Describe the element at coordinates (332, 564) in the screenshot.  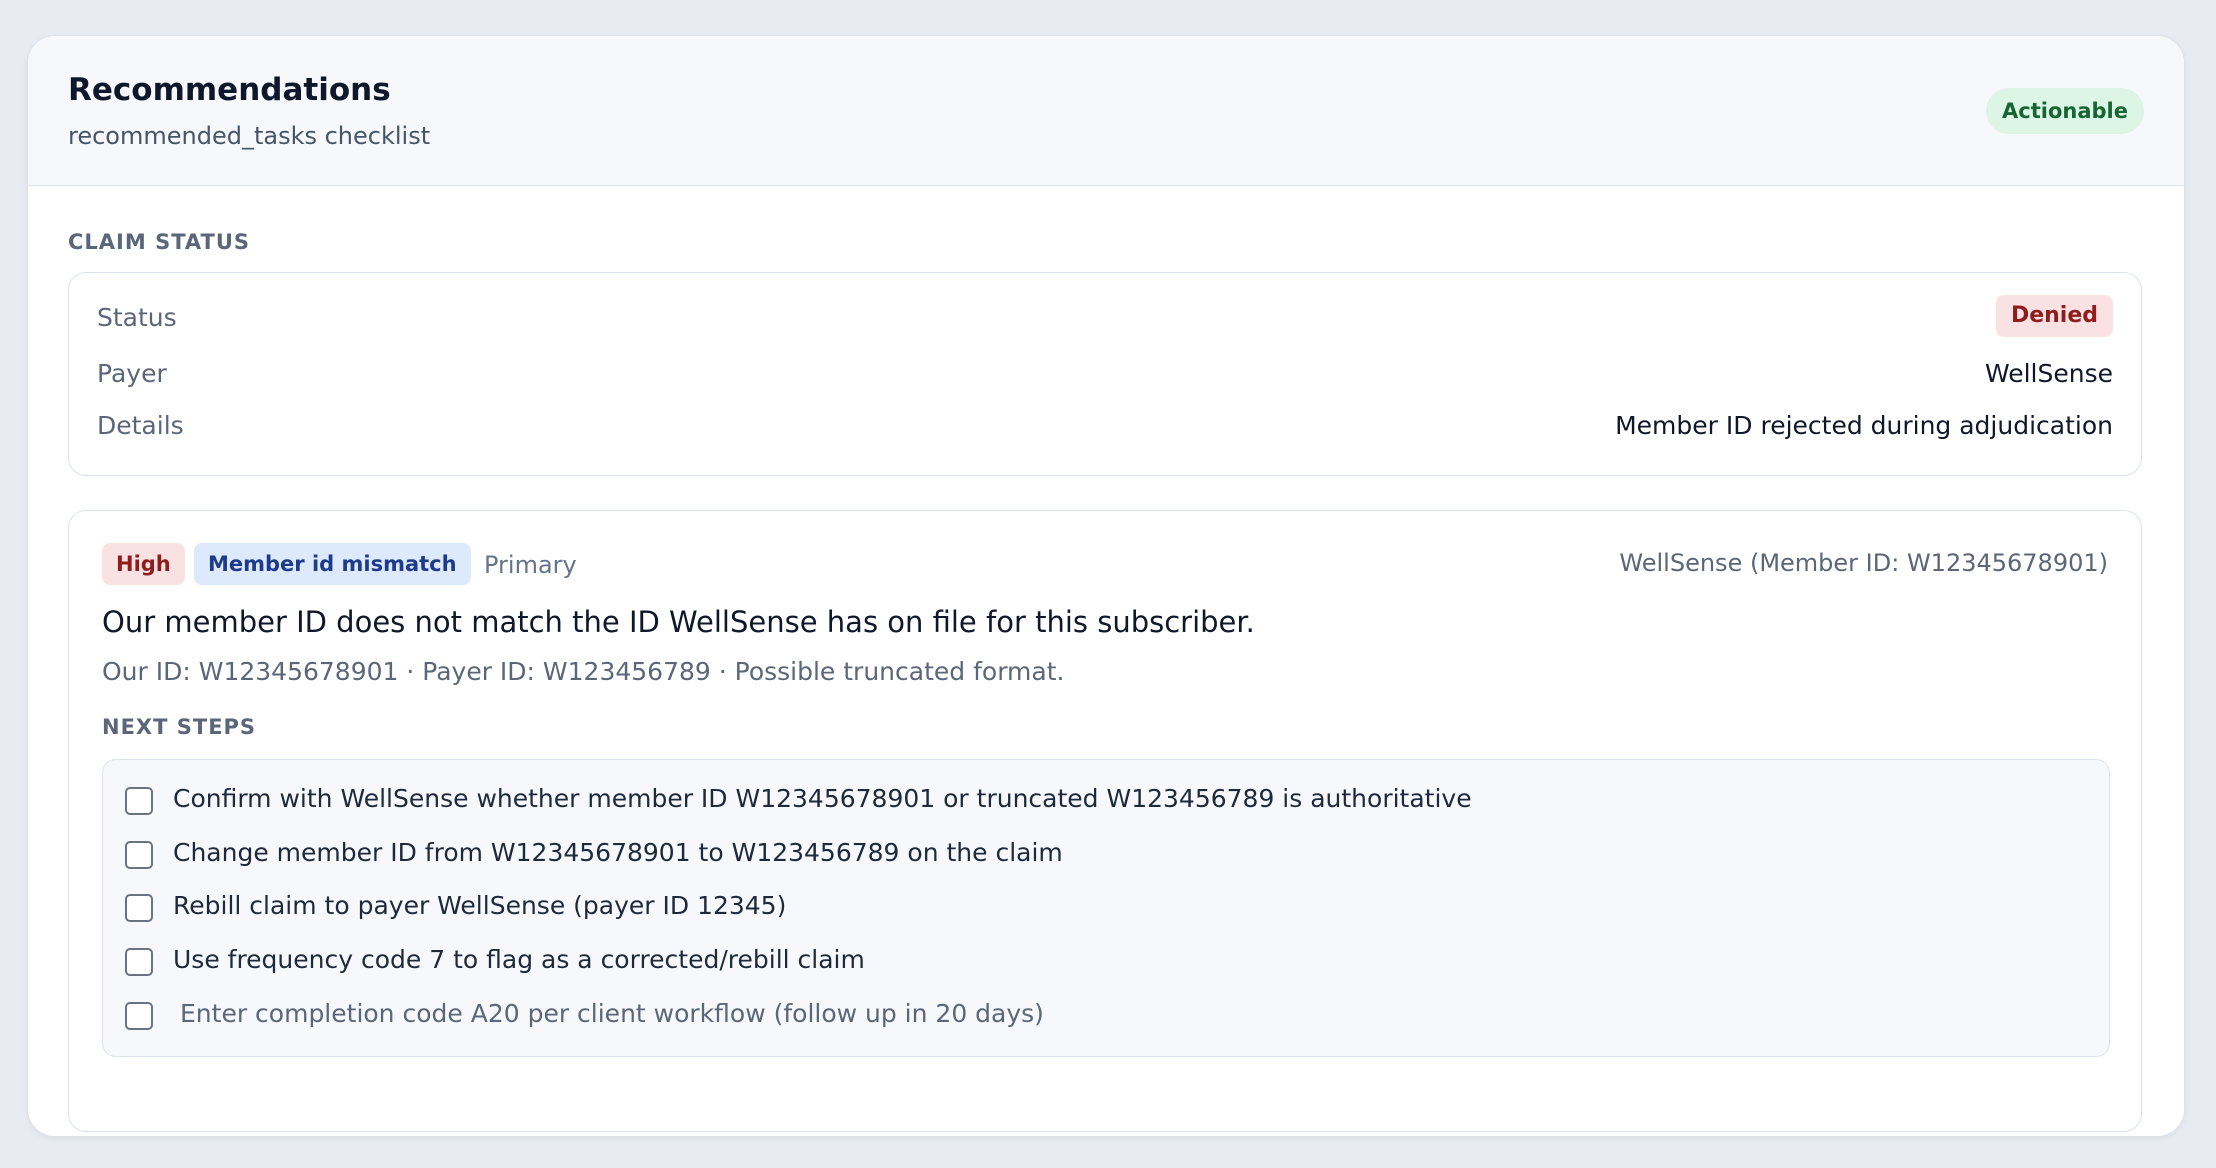
I see `category-badge: Member id mismatch` at that location.